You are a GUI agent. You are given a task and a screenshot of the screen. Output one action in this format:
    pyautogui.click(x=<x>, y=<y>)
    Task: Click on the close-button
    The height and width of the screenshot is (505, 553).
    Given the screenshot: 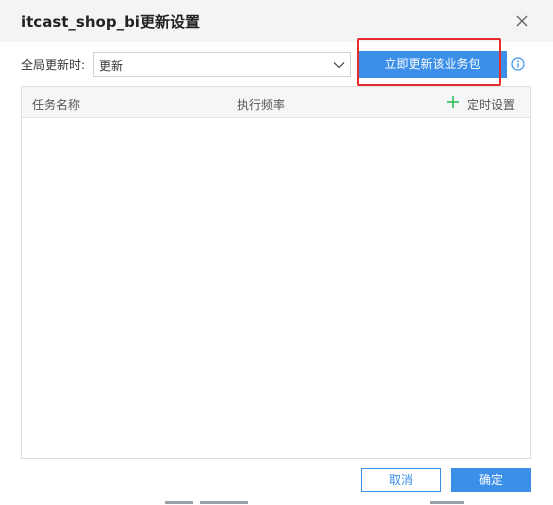 What is the action you would take?
    pyautogui.click(x=522, y=21)
    